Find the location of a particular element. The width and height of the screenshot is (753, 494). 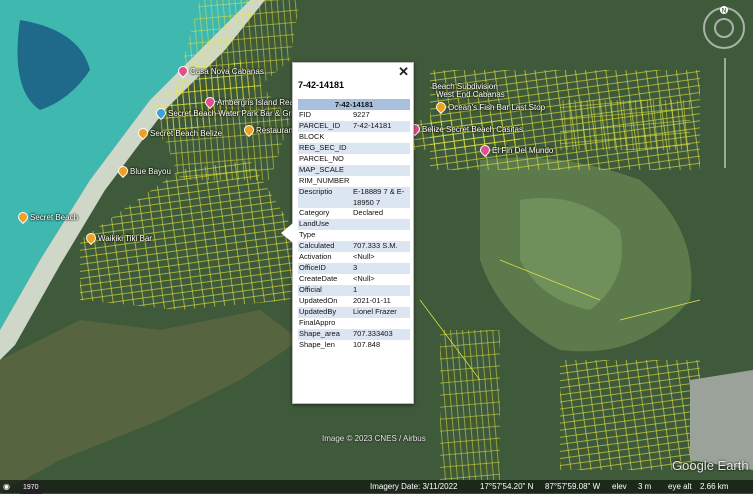

attribute-value: 3 is located at coordinates (381, 268).